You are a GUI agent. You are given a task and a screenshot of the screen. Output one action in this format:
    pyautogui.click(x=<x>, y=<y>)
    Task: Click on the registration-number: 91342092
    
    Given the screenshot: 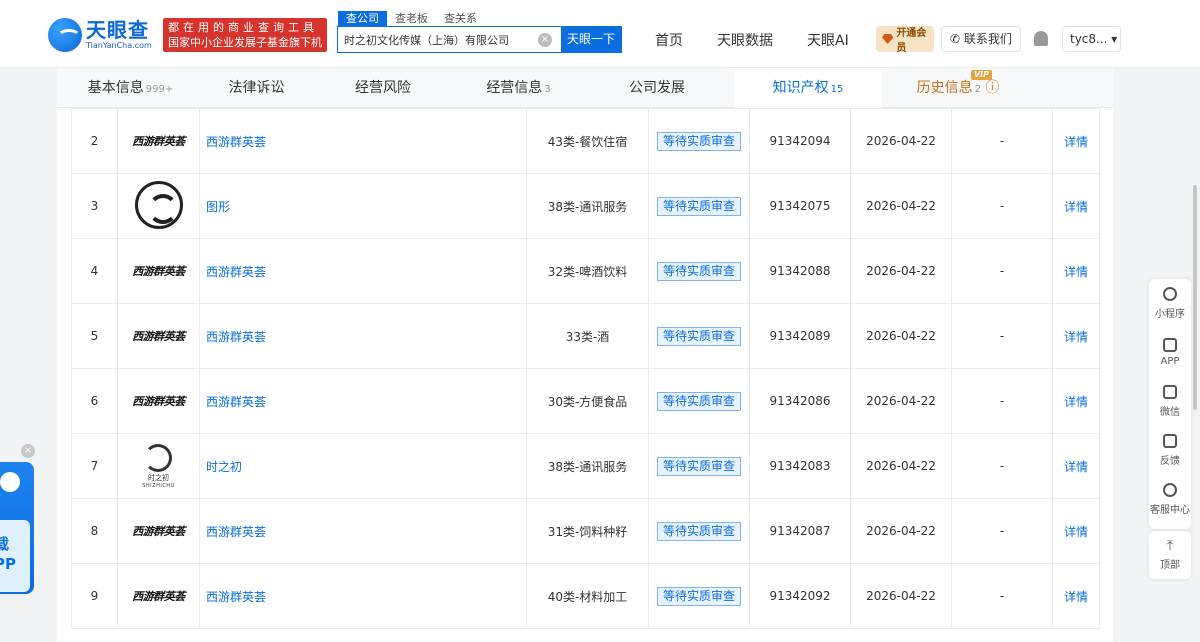 What is the action you would take?
    pyautogui.click(x=800, y=596)
    